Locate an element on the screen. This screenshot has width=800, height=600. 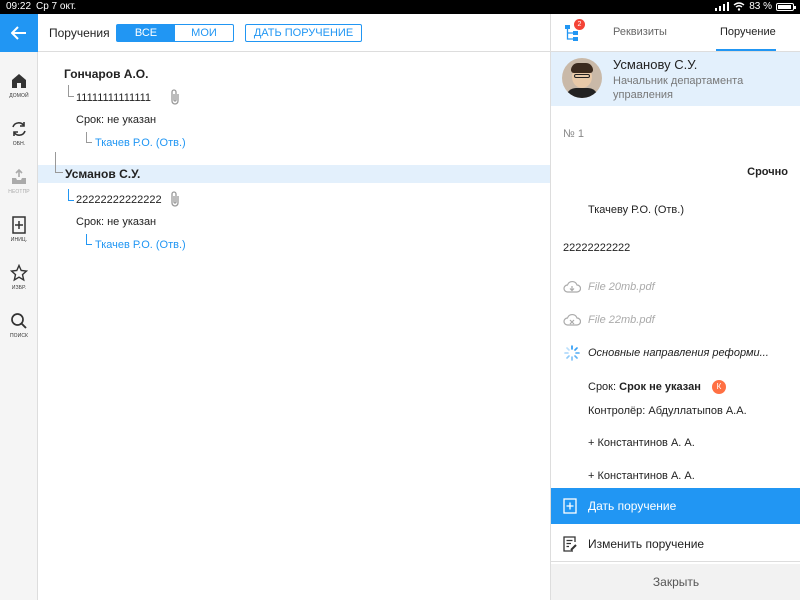
filter-mine-button: МОИ is located at coordinates (204, 33).